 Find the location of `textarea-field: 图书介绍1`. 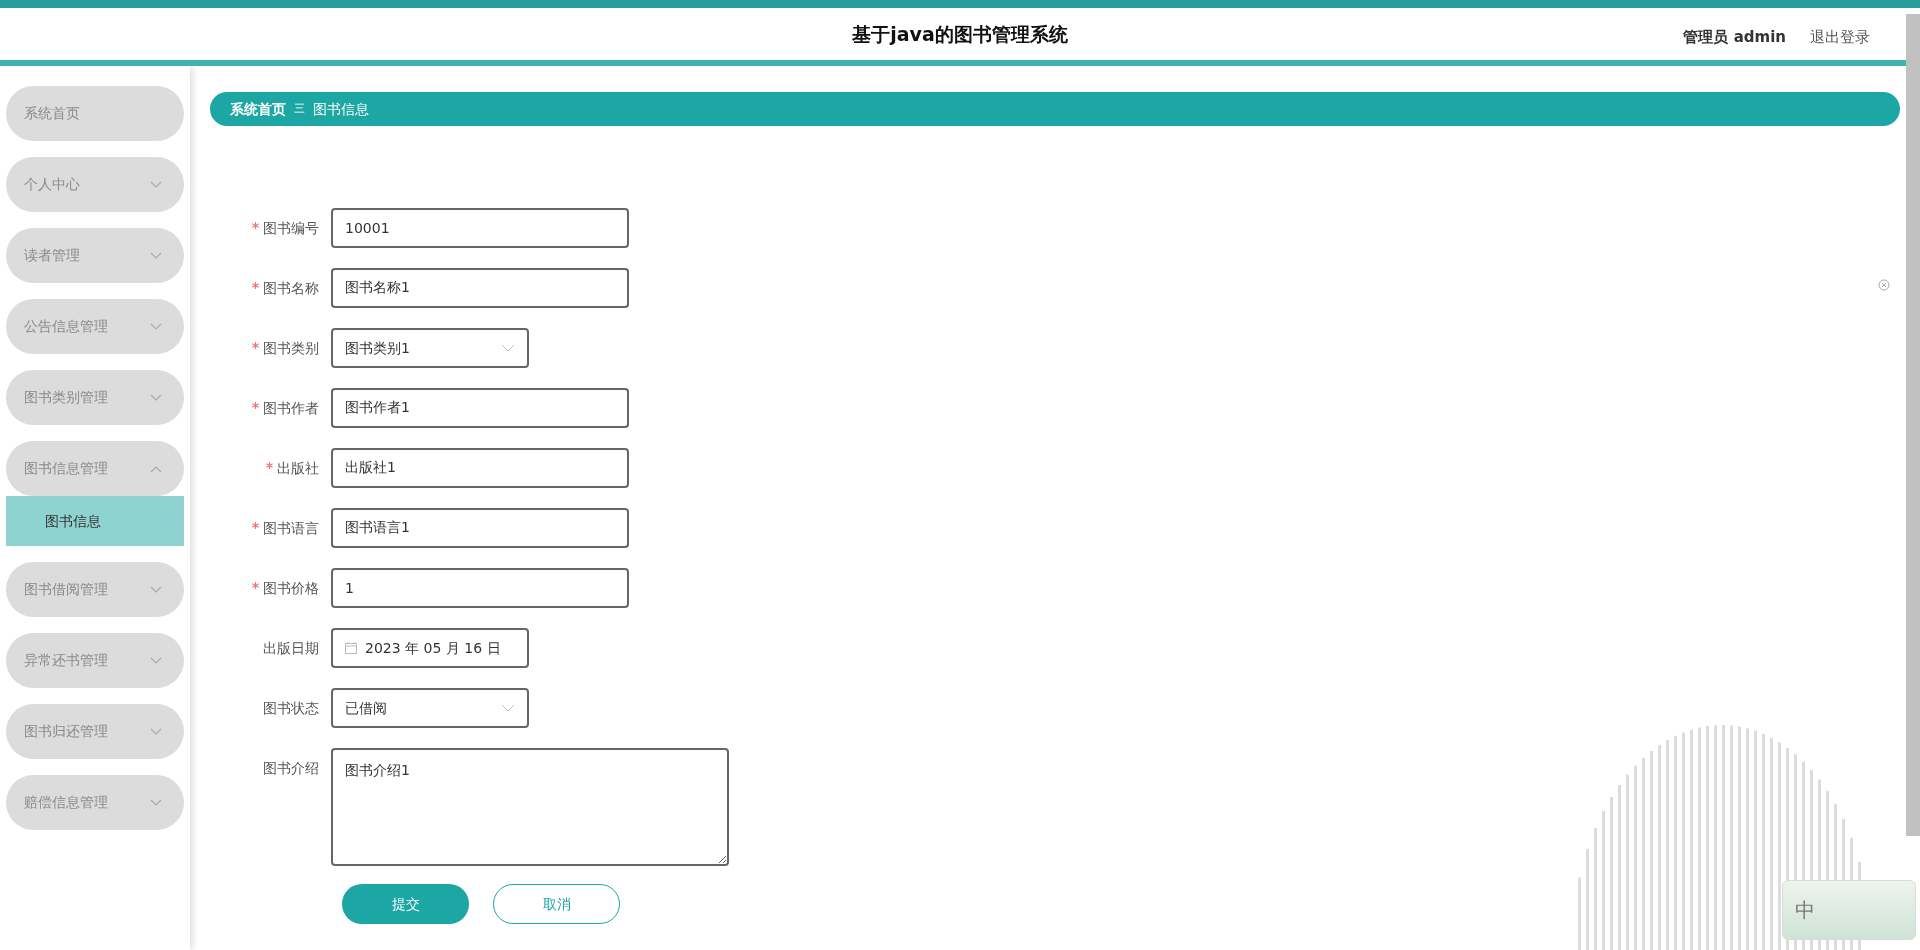

textarea-field: 图书介绍1 is located at coordinates (530, 807).